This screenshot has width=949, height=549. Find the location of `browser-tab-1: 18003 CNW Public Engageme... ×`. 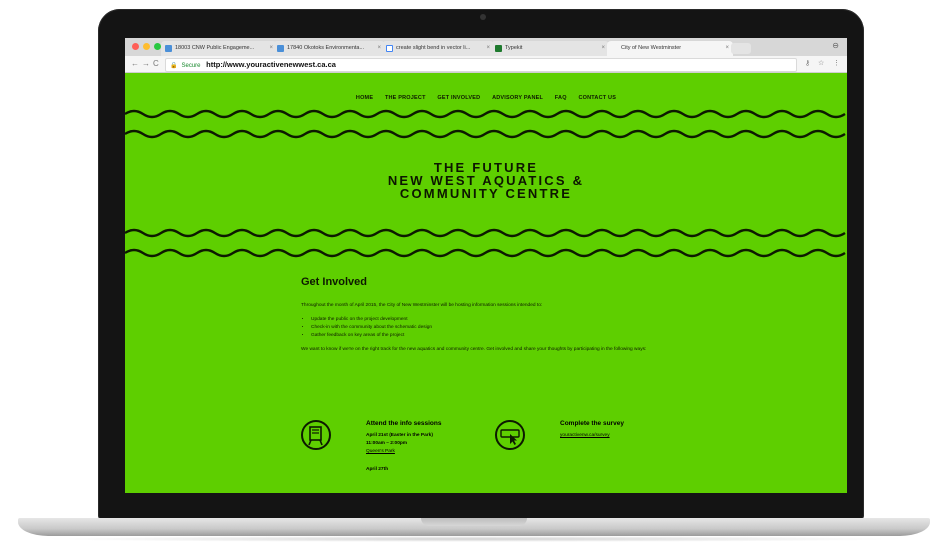

browser-tab-1: 18003 CNW Public Engageme... × is located at coordinates (219, 48).